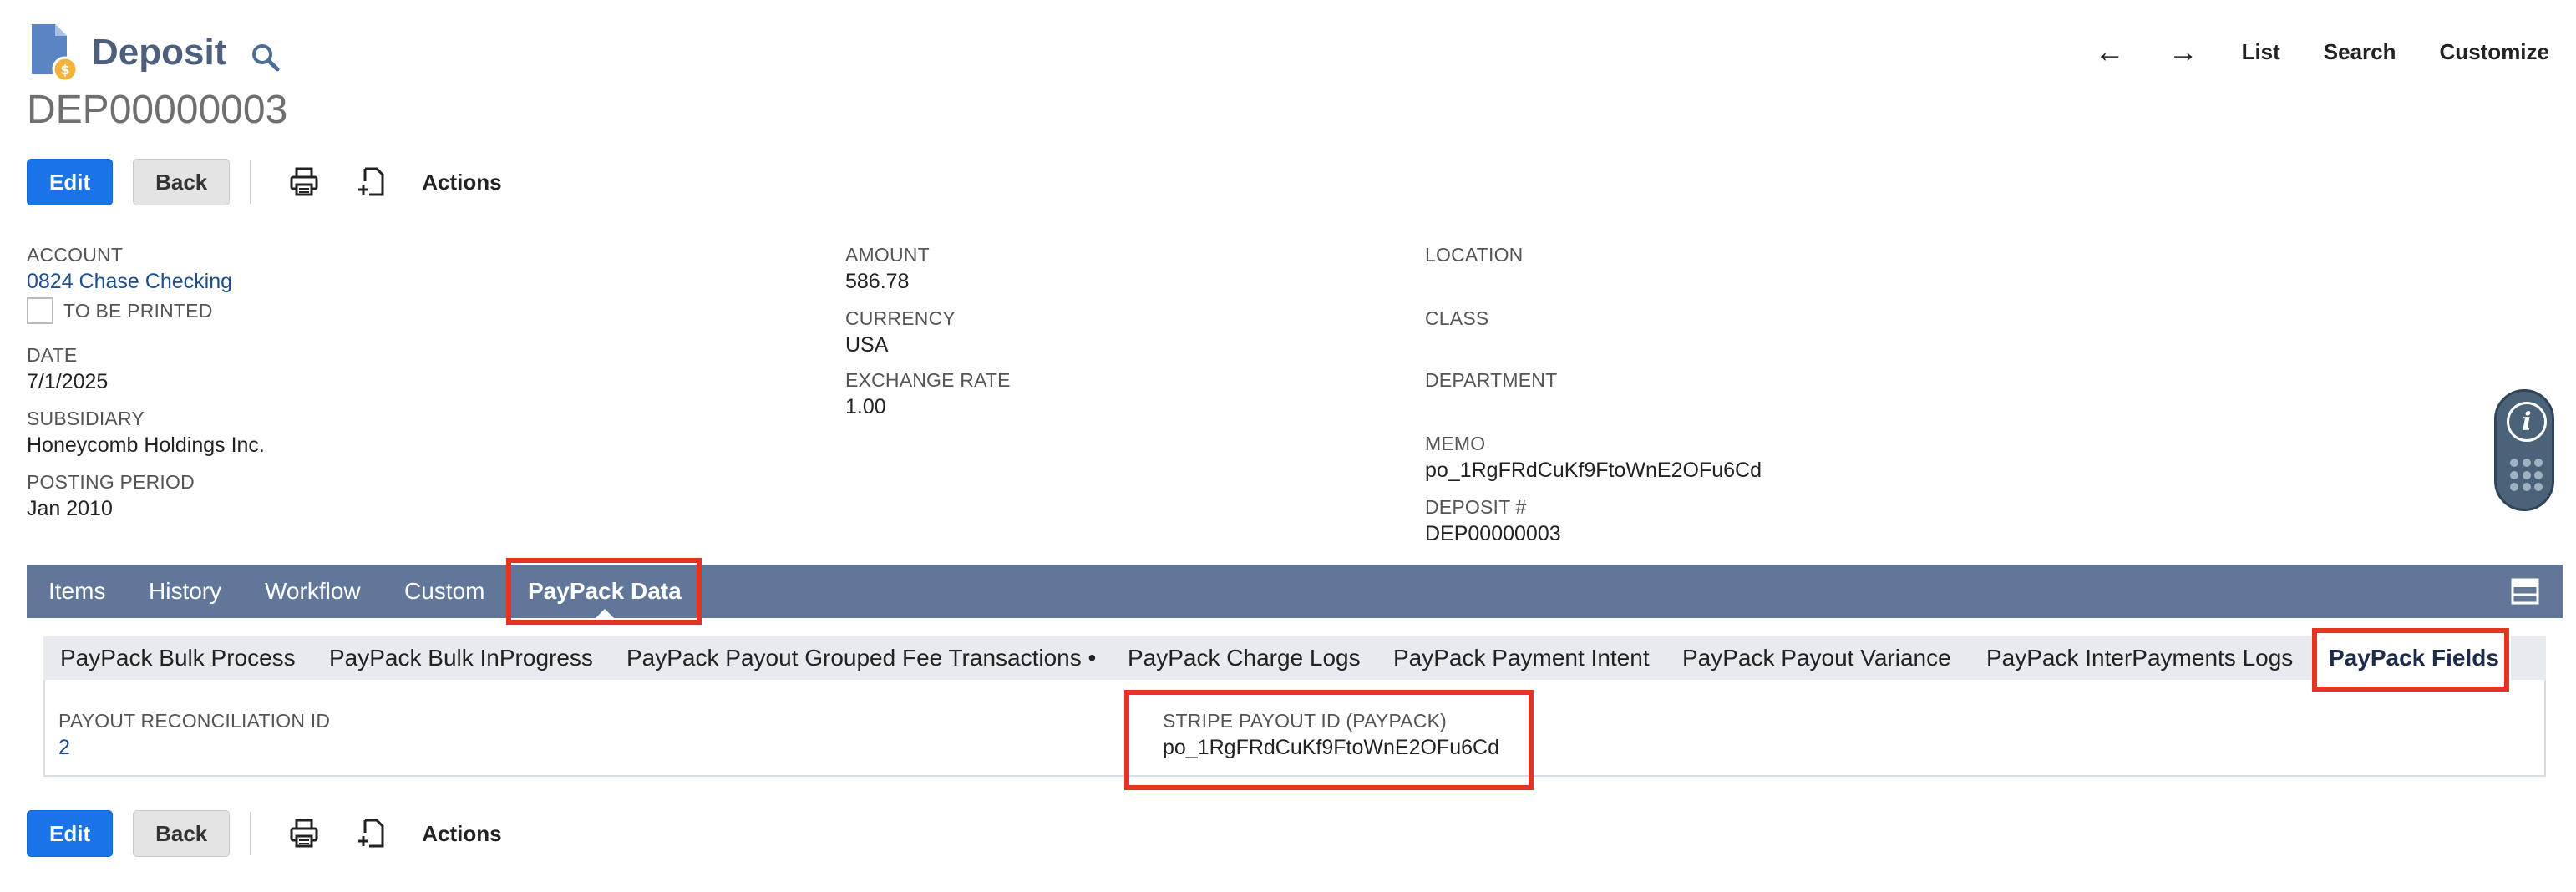 Image resolution: width=2576 pixels, height=892 pixels. I want to click on currency-label: CURRENCY, so click(900, 318).